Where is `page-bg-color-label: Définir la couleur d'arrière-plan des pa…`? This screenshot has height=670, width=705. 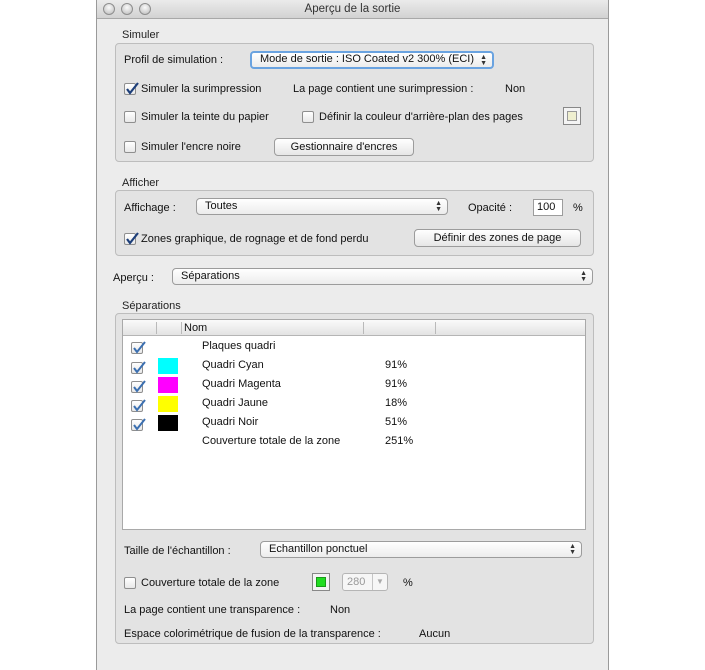 page-bg-color-label: Définir la couleur d'arrière-plan des pa… is located at coordinates (421, 117).